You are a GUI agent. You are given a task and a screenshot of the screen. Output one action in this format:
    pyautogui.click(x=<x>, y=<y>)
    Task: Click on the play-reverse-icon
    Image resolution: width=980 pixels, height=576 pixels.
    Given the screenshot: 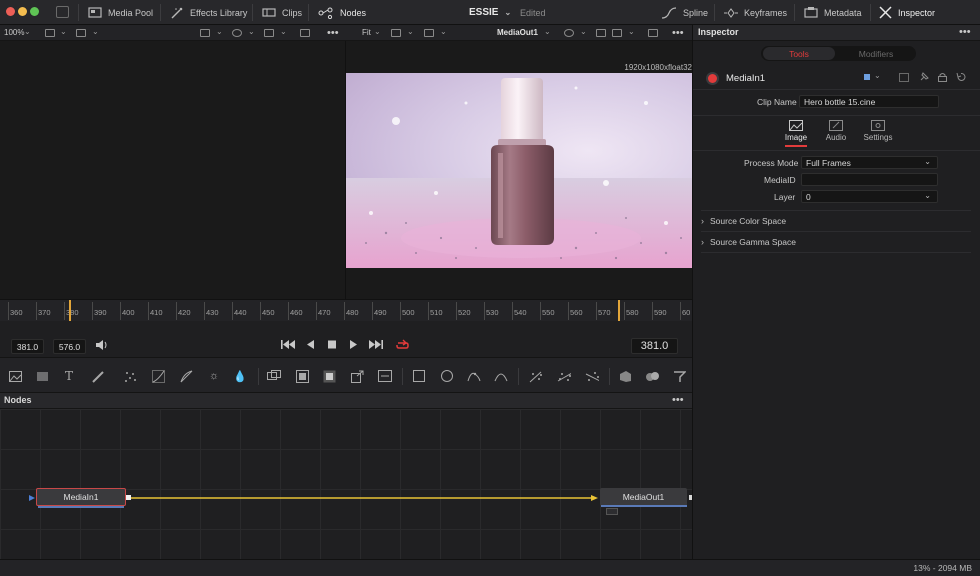 What is the action you would take?
    pyautogui.click(x=310, y=346)
    